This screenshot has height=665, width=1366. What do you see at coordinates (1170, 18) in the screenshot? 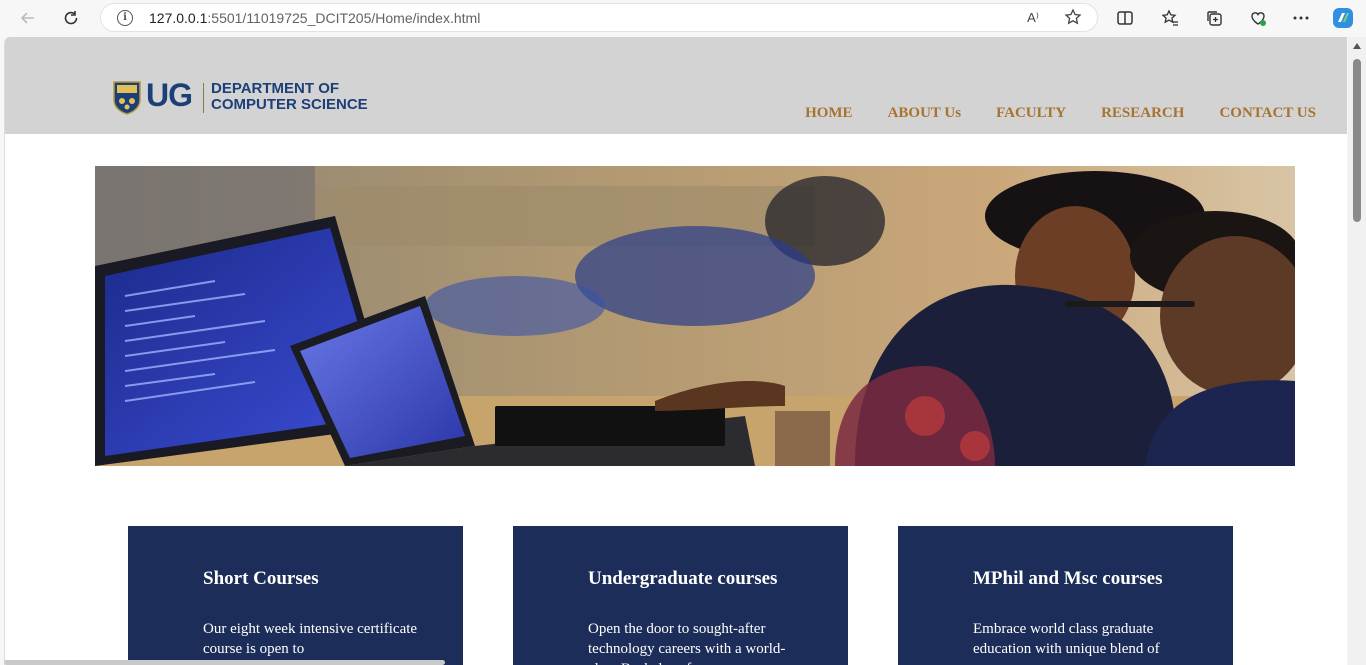
I see `favorites-icon` at bounding box center [1170, 18].